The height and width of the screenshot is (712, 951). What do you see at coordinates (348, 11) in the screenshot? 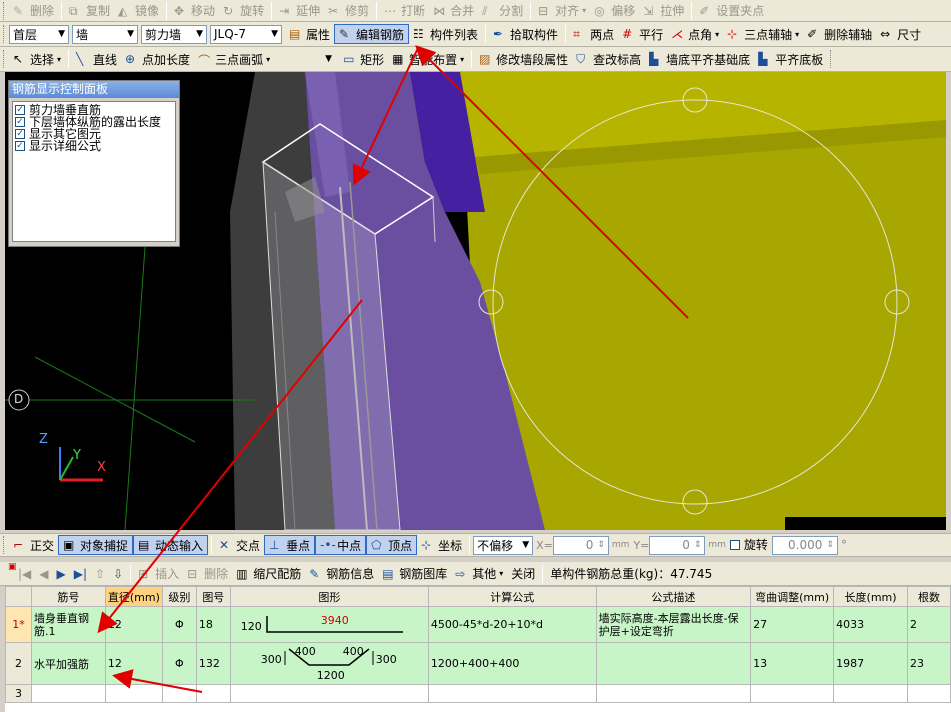
I see `trim-button: ✂ 修剪` at bounding box center [348, 11].